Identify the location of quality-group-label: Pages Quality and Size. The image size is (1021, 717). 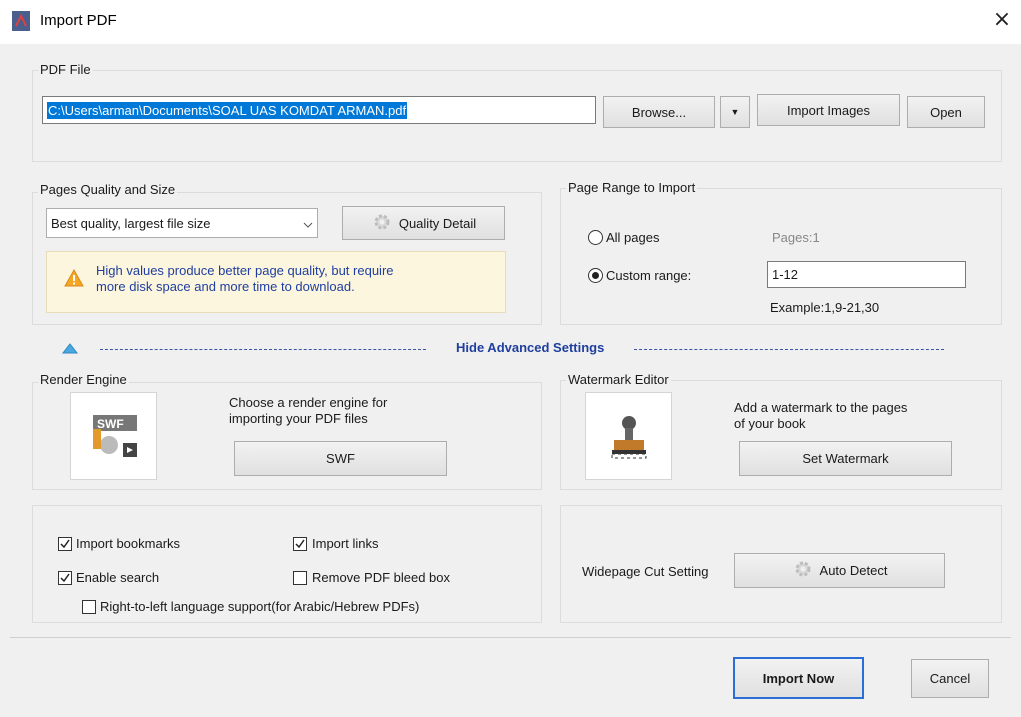
(108, 189).